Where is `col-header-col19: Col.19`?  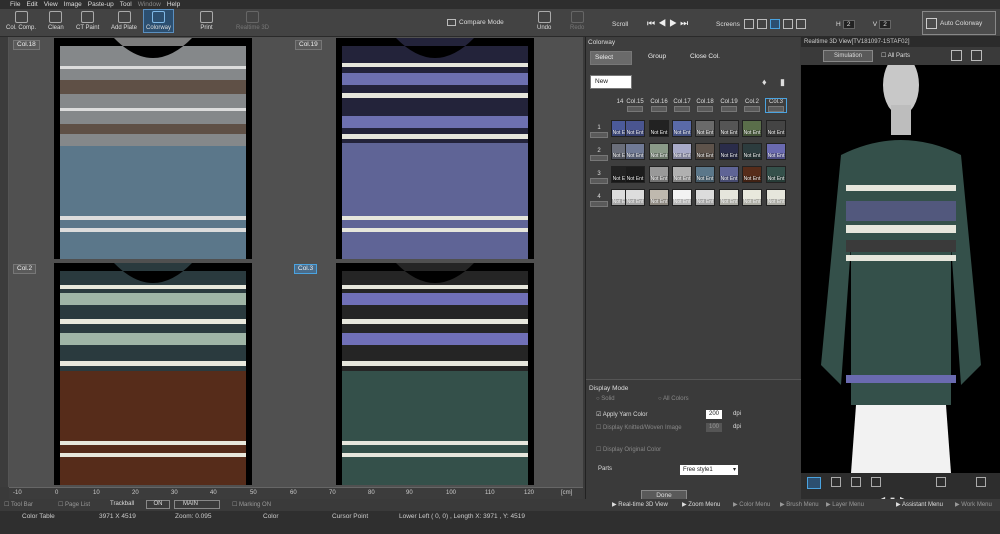
col-header-col19: Col.19 is located at coordinates (729, 105).